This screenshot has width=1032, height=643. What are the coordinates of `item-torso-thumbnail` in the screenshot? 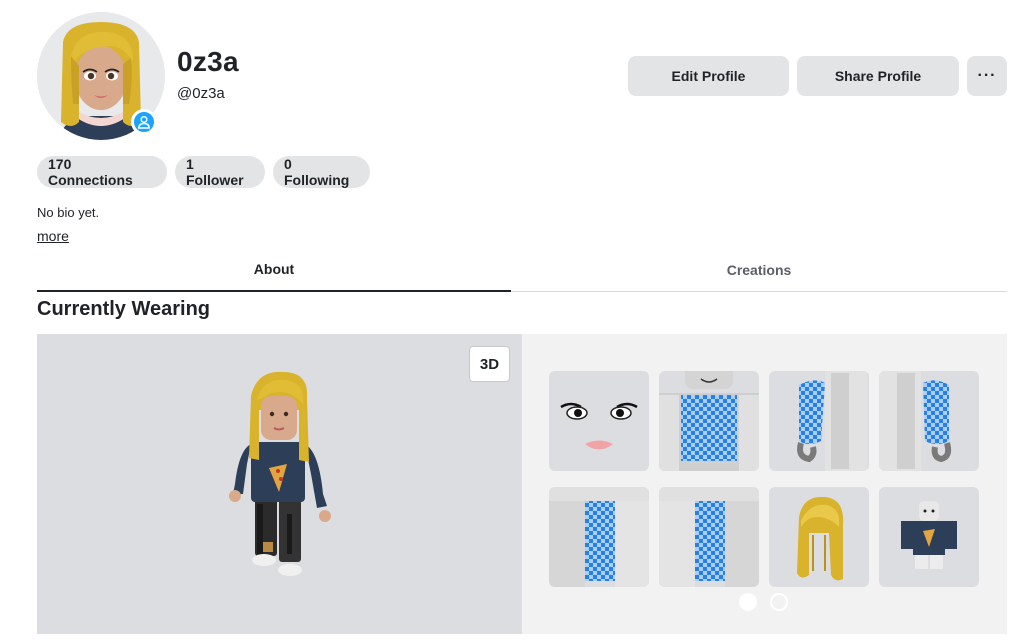 It's located at (709, 421).